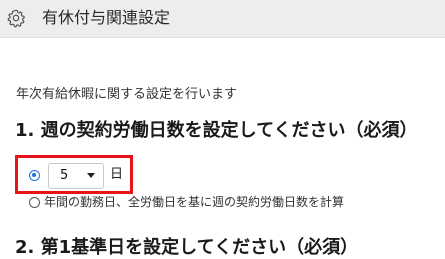 Image resolution: width=445 pixels, height=259 pixels. Describe the element at coordinates (16, 18) in the screenshot. I see `gear-icon` at that location.